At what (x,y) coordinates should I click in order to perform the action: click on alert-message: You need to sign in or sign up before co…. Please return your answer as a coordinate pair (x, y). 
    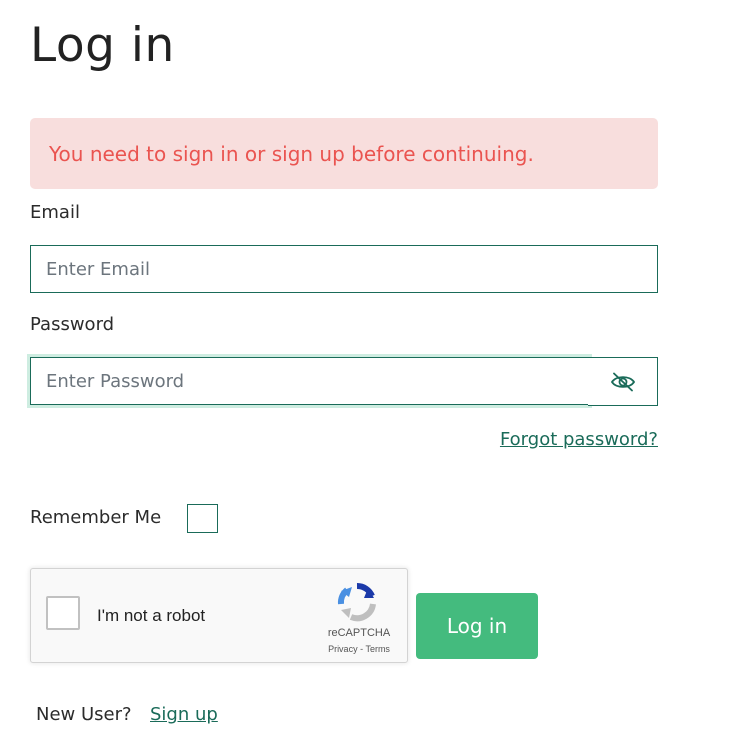
    Looking at the image, I should click on (291, 153).